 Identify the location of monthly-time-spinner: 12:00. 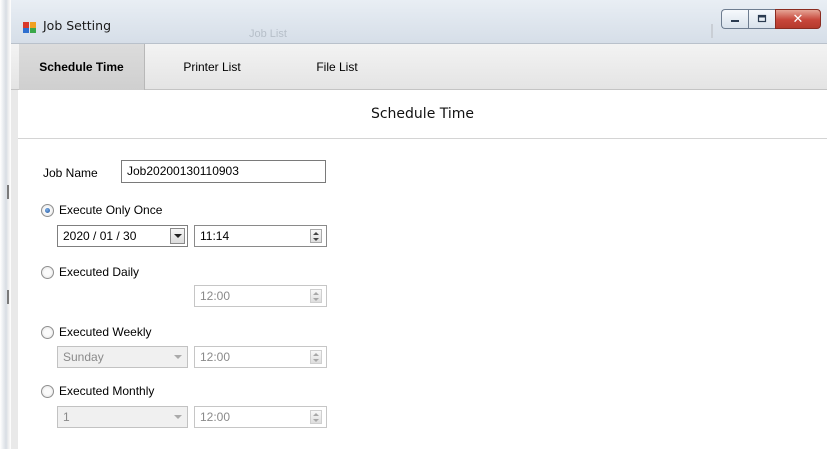
(260, 417).